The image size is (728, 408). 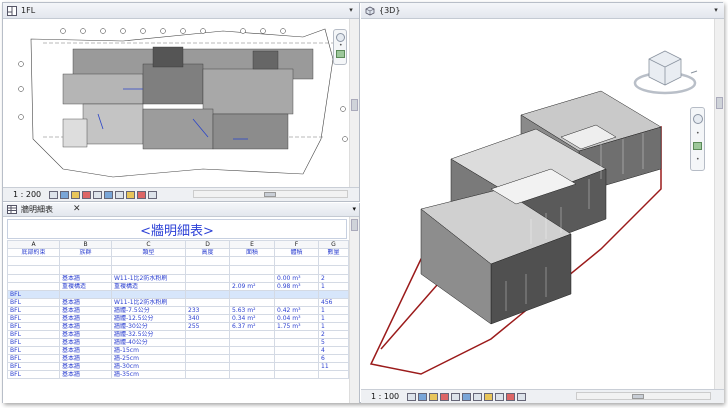 What do you see at coordinates (178, 350) in the screenshot?
I see `table-row: BFL 基本牆 牆-15cm 4` at bounding box center [178, 350].